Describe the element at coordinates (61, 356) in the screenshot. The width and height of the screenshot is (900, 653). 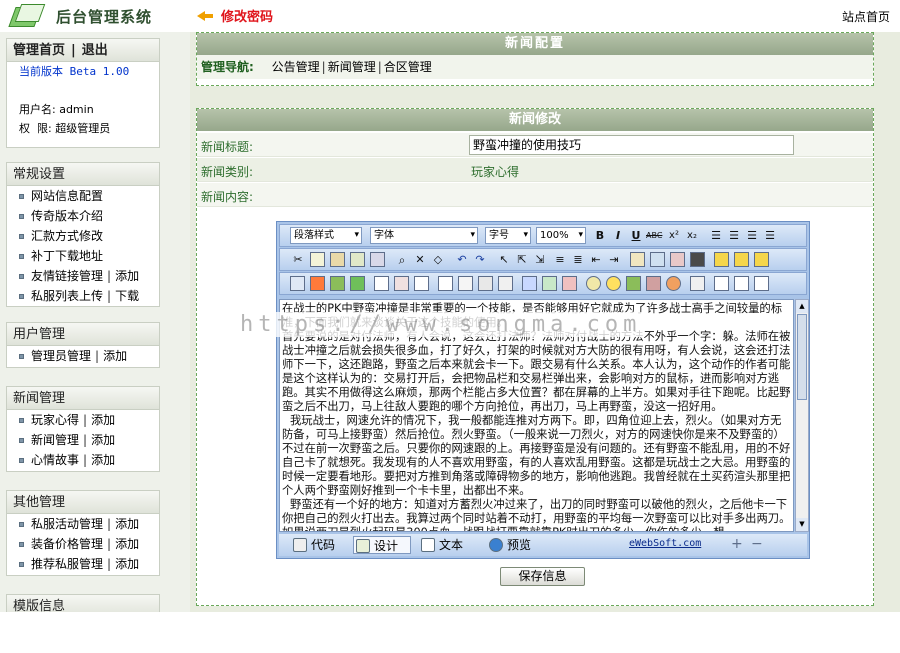
I see `sidebar-item-label: 管理员管理` at that location.